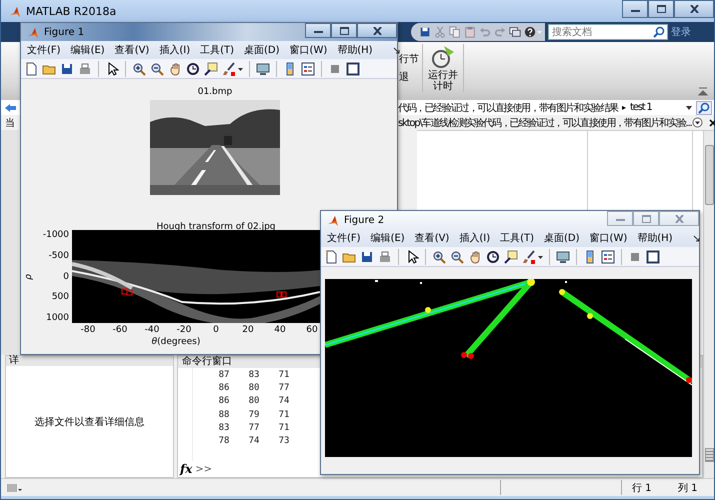 The width and height of the screenshot is (715, 500). I want to click on tick-label: -1000, so click(55, 235).